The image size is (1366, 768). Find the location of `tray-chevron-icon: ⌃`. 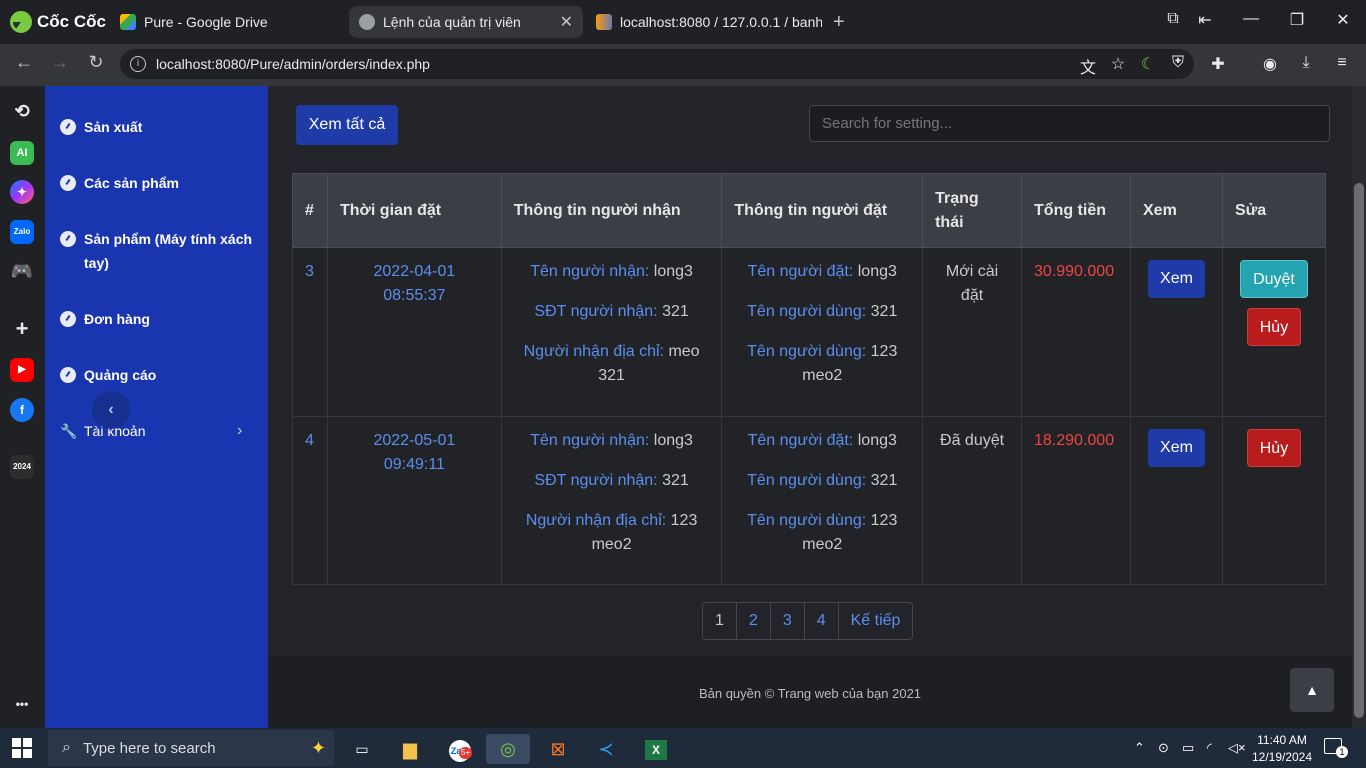

tray-chevron-icon: ⌃ is located at coordinates (1139, 748).